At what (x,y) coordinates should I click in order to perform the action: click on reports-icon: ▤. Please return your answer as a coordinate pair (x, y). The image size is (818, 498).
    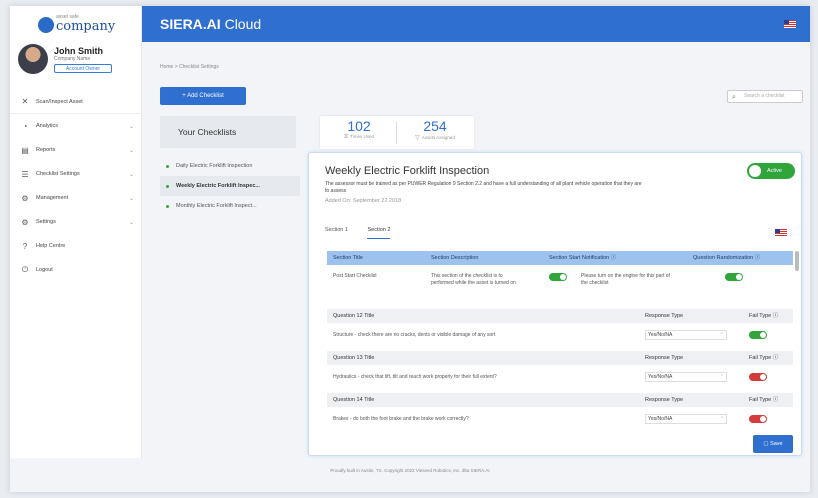
    Looking at the image, I should click on (25, 150).